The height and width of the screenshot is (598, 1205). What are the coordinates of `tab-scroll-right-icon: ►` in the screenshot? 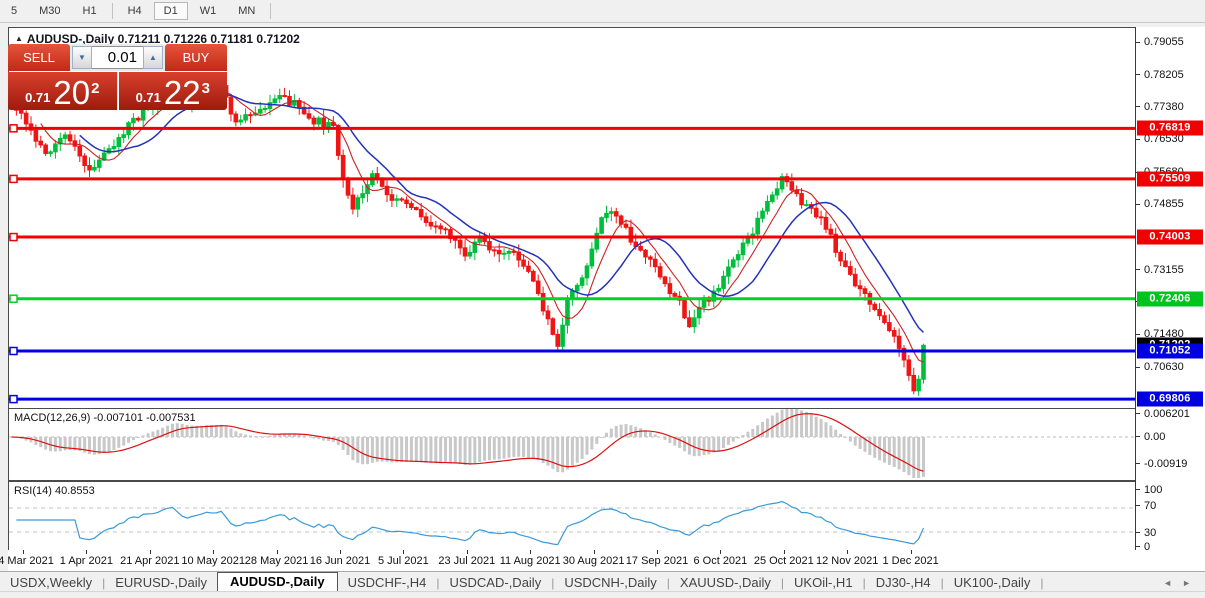 It's located at (1186, 583).